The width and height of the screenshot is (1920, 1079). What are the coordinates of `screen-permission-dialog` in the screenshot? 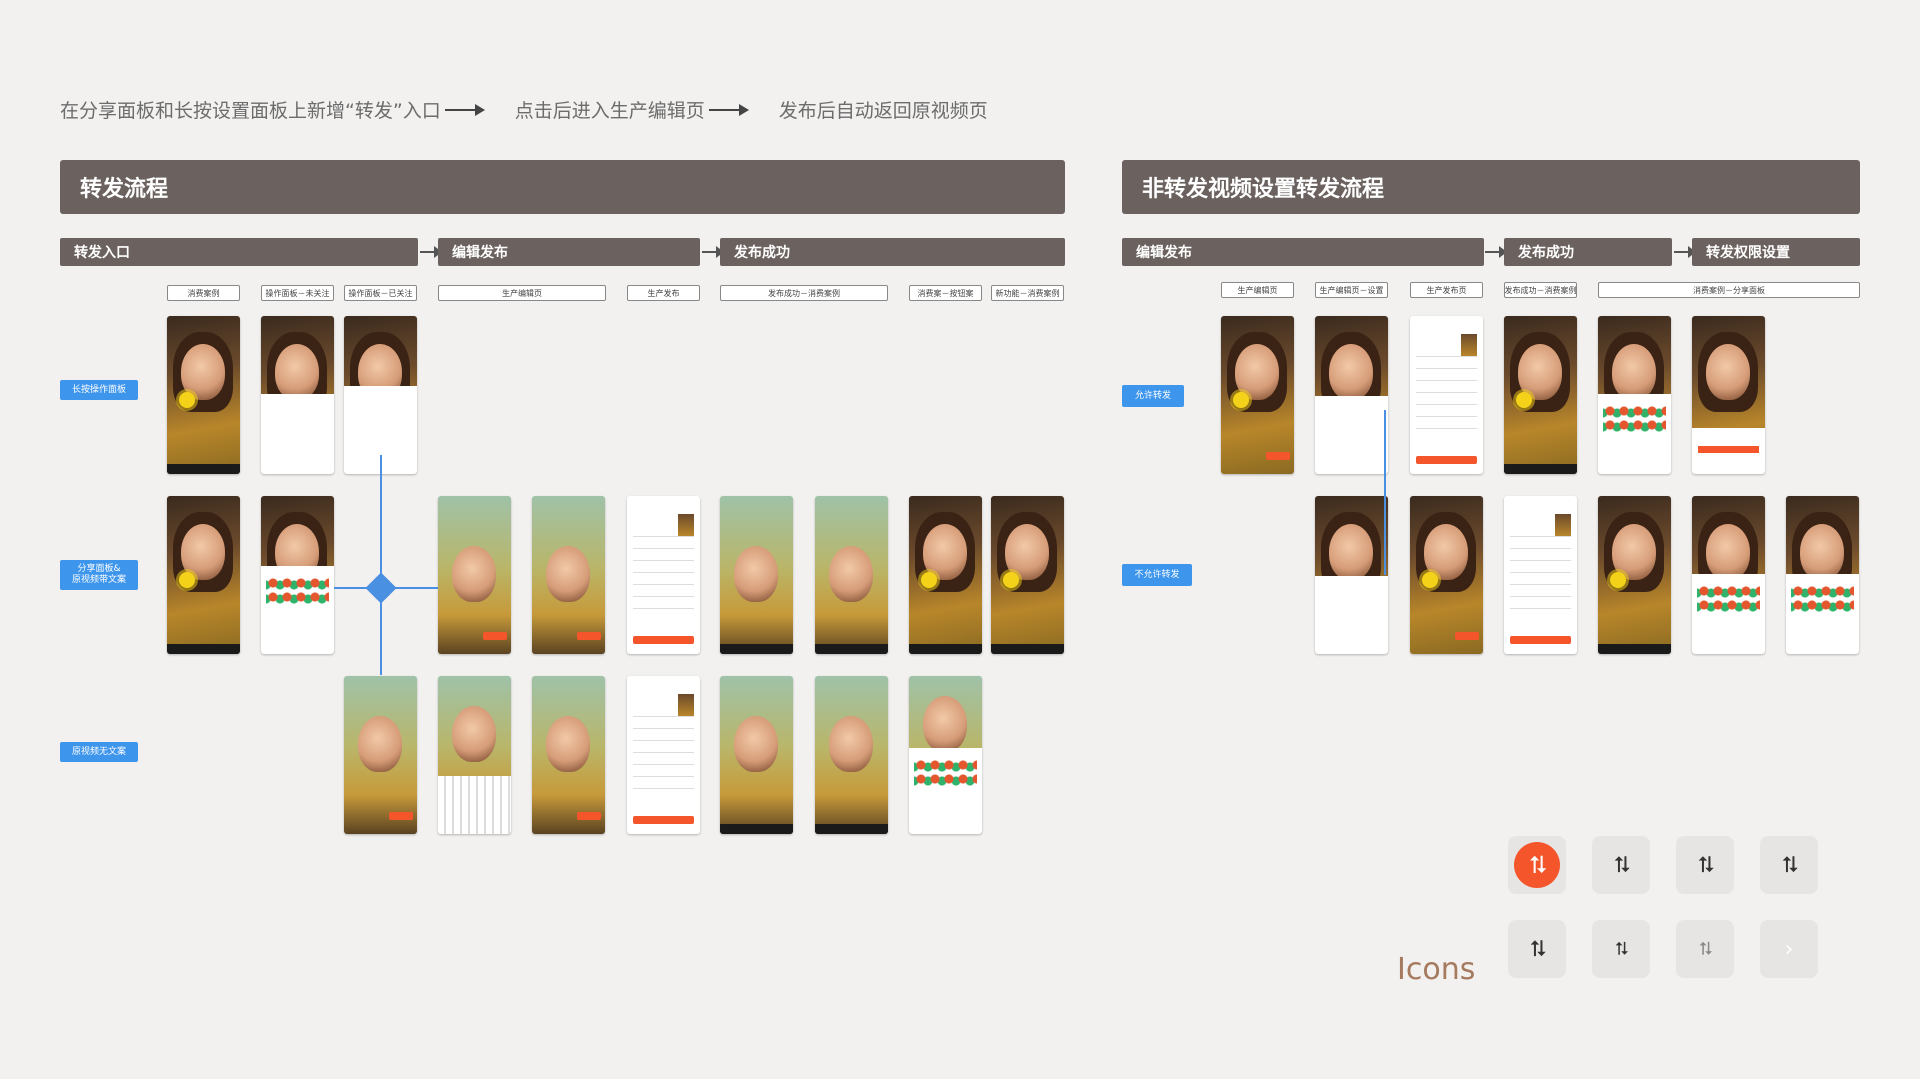 It's located at (1728, 395).